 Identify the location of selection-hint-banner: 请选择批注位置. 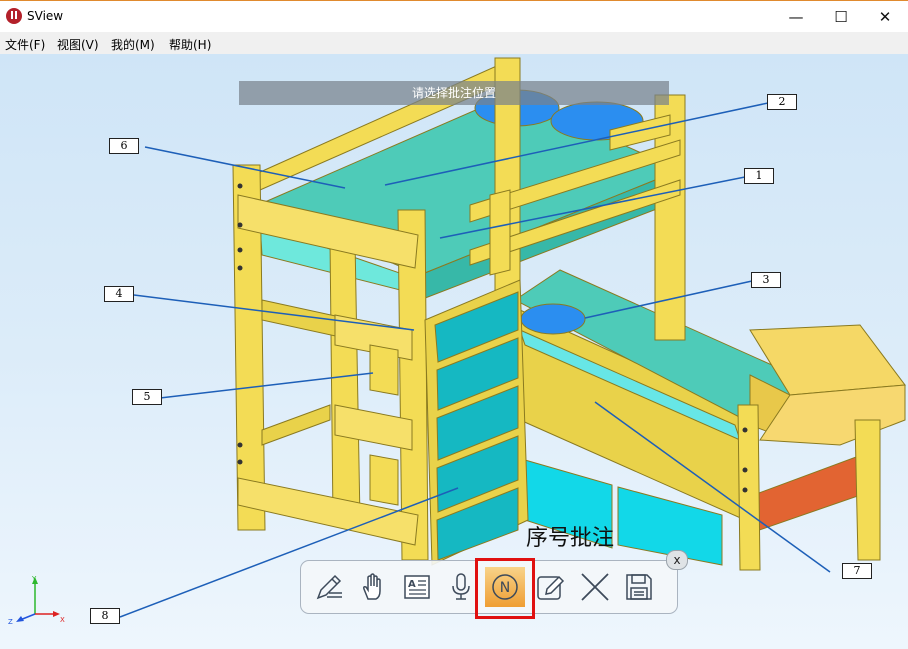
(454, 93).